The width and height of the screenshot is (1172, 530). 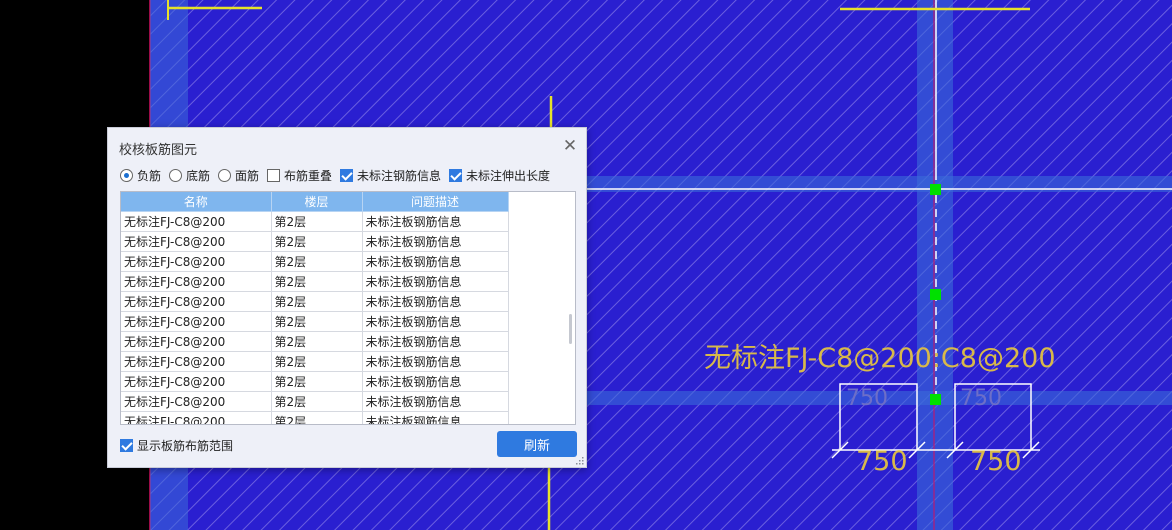 What do you see at coordinates (198, 176) in the screenshot?
I see `option-label: 底筋` at bounding box center [198, 176].